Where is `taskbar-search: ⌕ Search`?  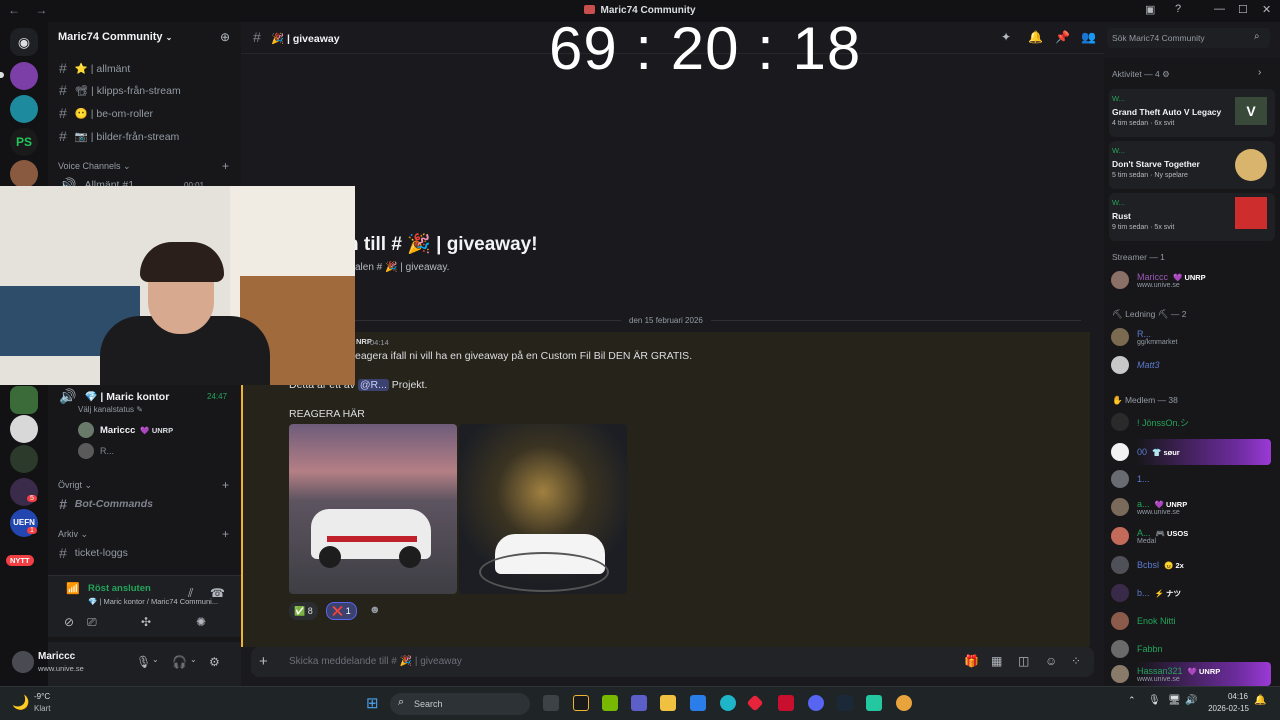
taskbar-search: ⌕ Search is located at coordinates (460, 704).